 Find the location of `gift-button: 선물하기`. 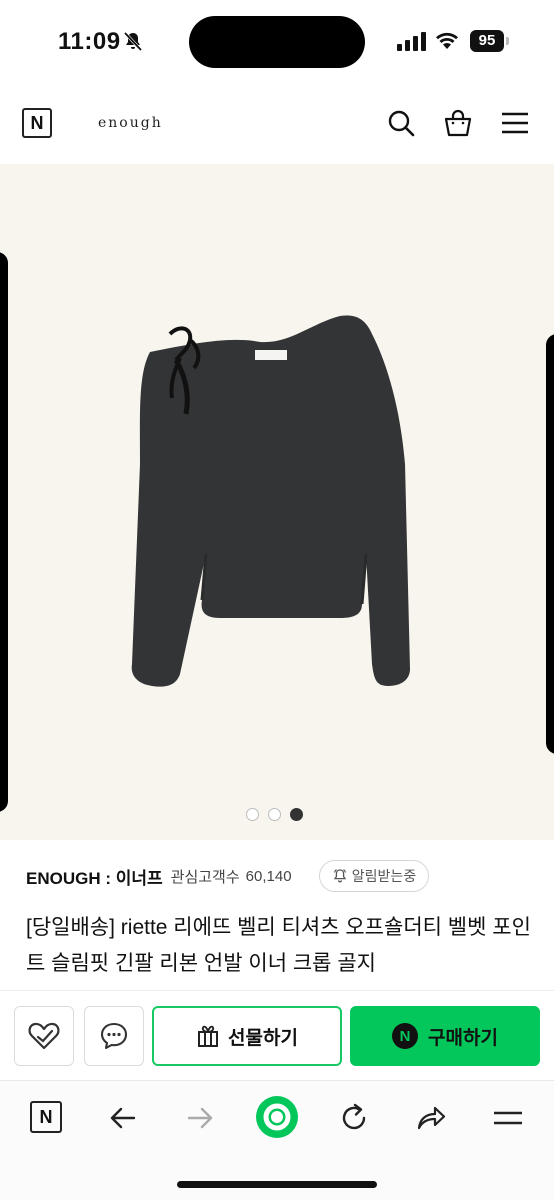

gift-button: 선물하기 is located at coordinates (247, 1036).